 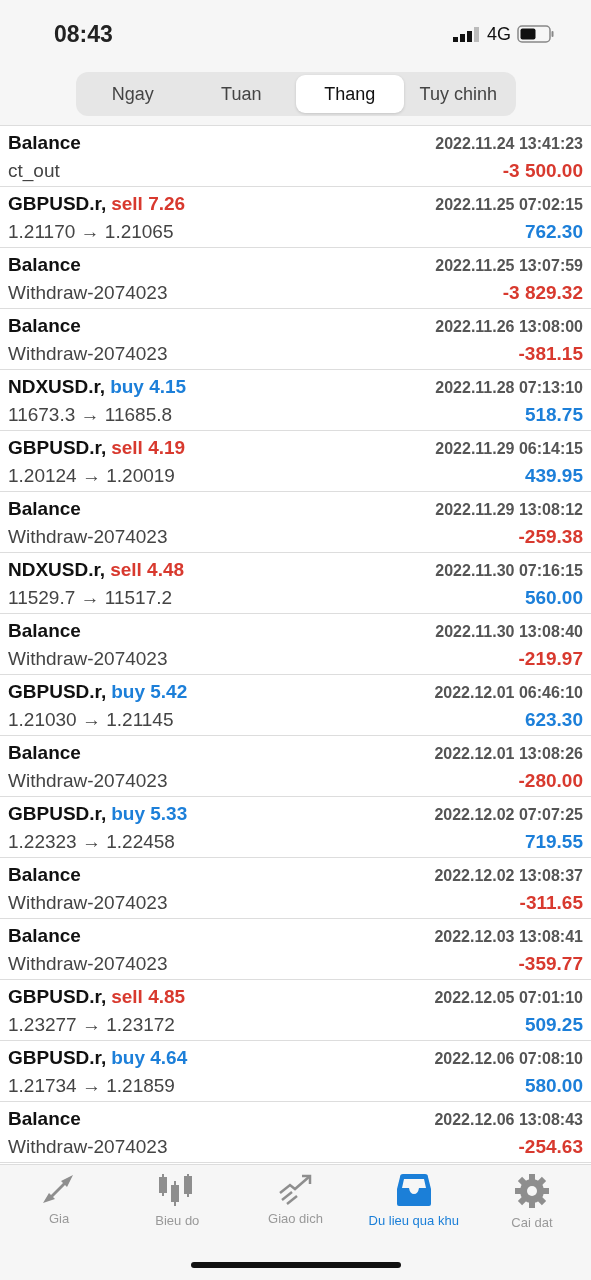 What do you see at coordinates (34, 171) in the screenshot?
I see `detail-label: ct_out` at bounding box center [34, 171].